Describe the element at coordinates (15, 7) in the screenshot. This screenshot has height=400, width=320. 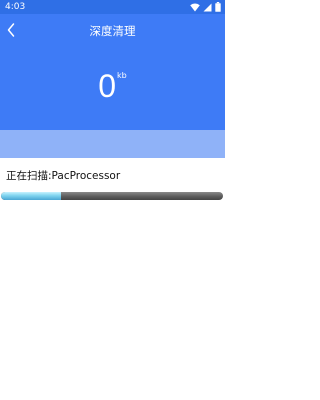
I see `status-time: 4:03` at that location.